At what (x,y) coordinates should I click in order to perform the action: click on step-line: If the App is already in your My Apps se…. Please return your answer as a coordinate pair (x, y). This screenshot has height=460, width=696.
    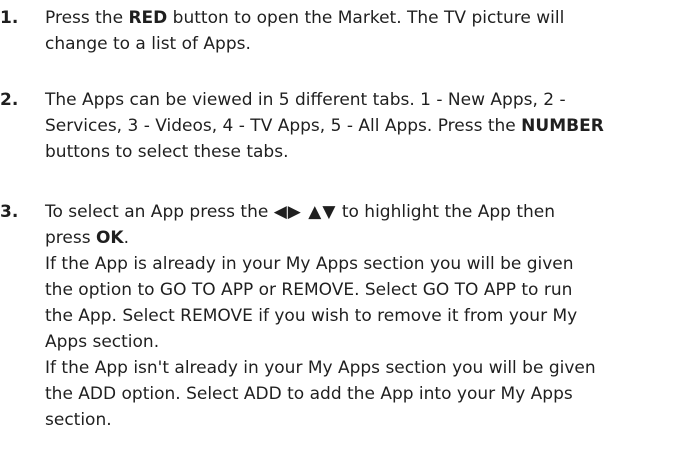
    Looking at the image, I should click on (309, 264).